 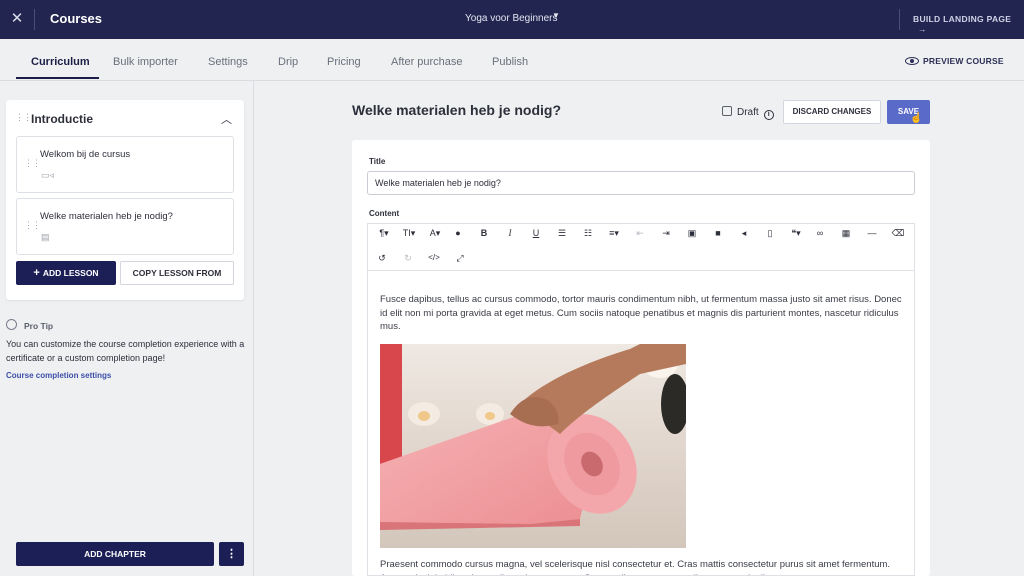 I want to click on content-label: Content, so click(x=384, y=213).